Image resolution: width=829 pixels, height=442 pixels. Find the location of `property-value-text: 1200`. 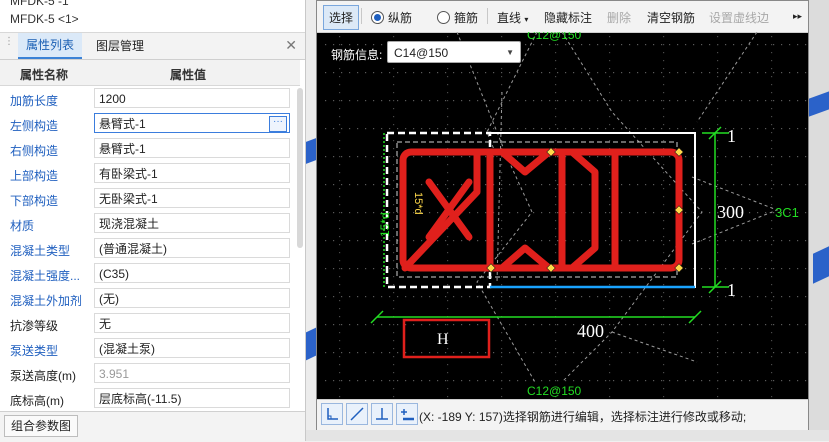

property-value-text: 1200 is located at coordinates (112, 99).